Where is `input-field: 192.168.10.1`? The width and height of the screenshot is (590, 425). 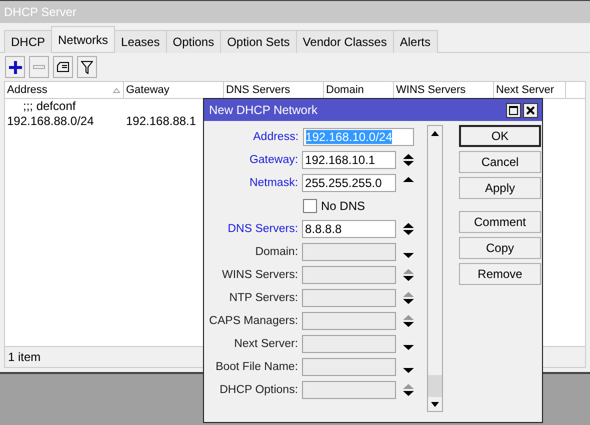 input-field: 192.168.10.1 is located at coordinates (349, 159).